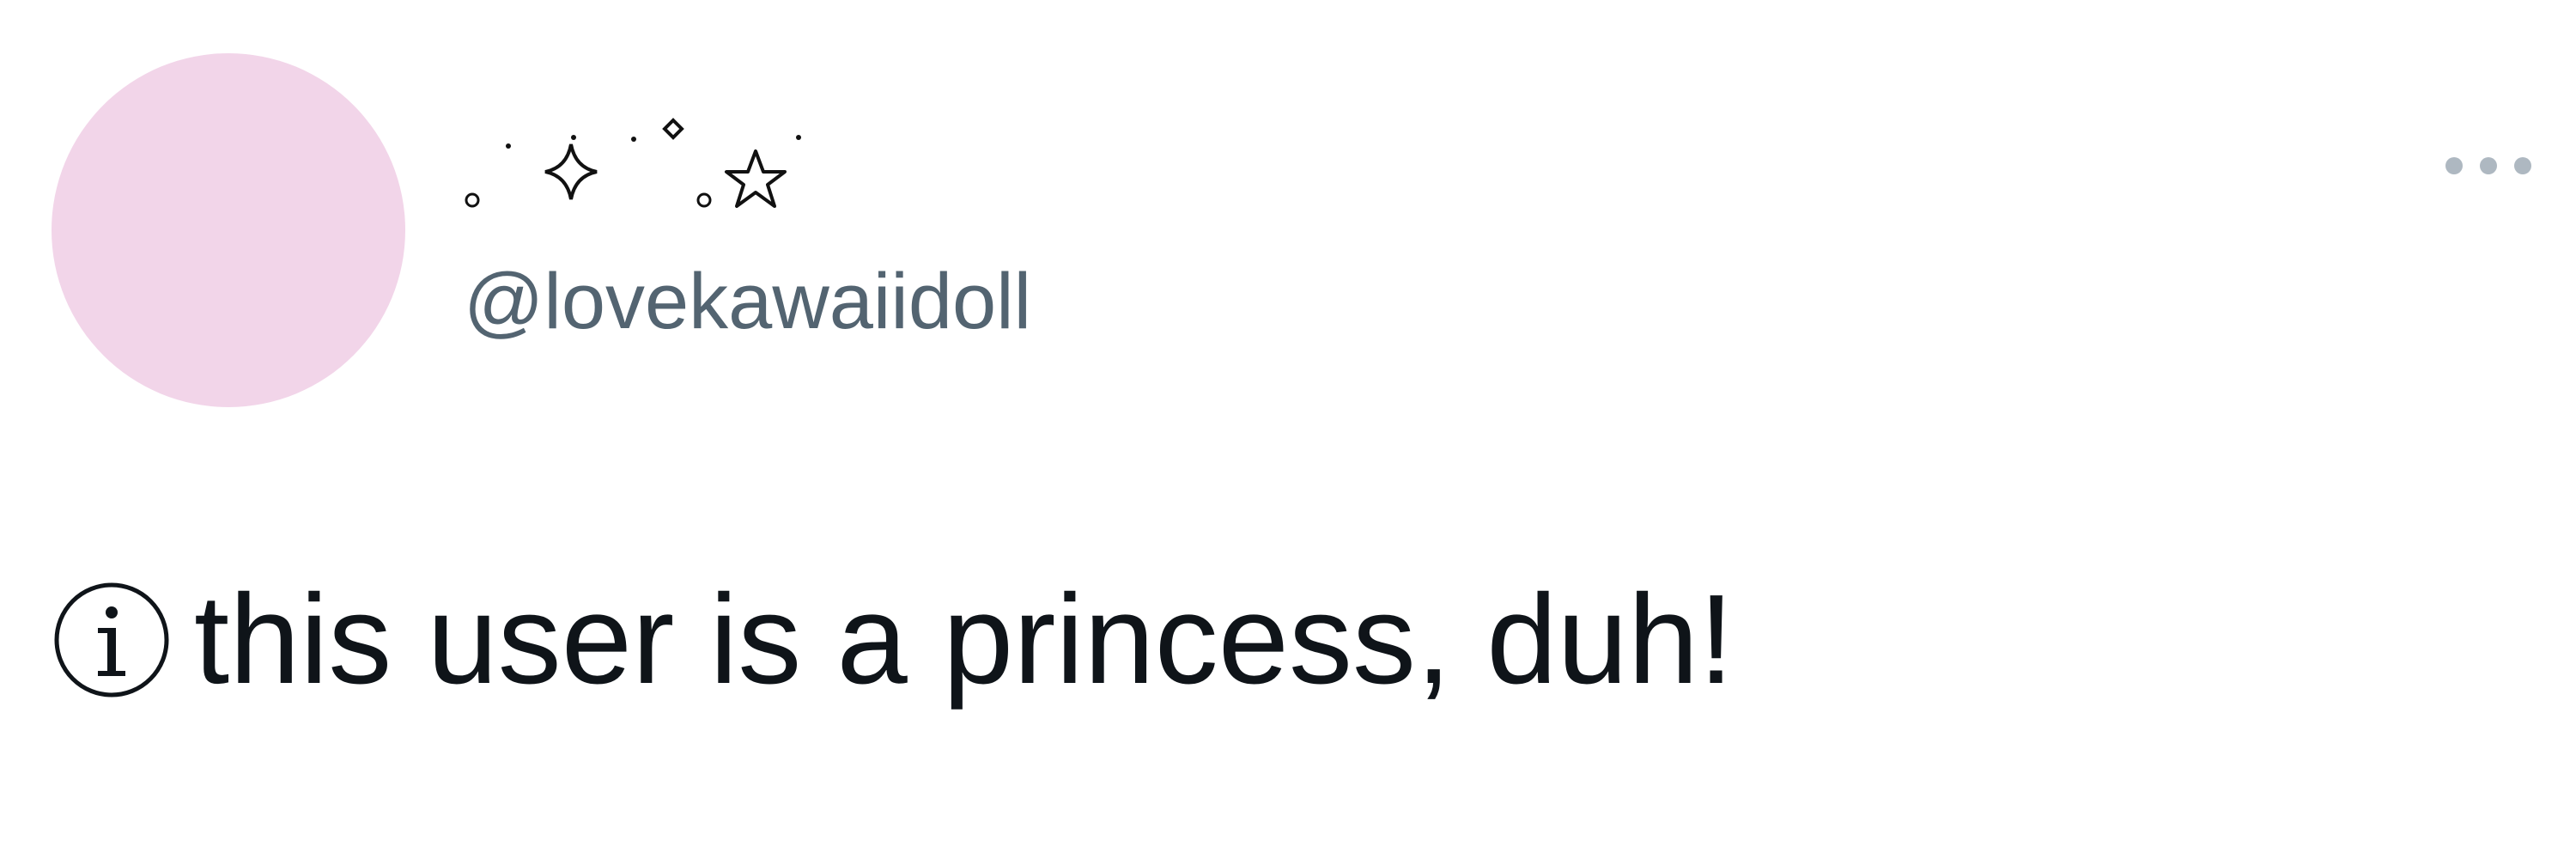  What do you see at coordinates (748, 301) in the screenshot?
I see `user-handle: @lovekawaiidoll` at bounding box center [748, 301].